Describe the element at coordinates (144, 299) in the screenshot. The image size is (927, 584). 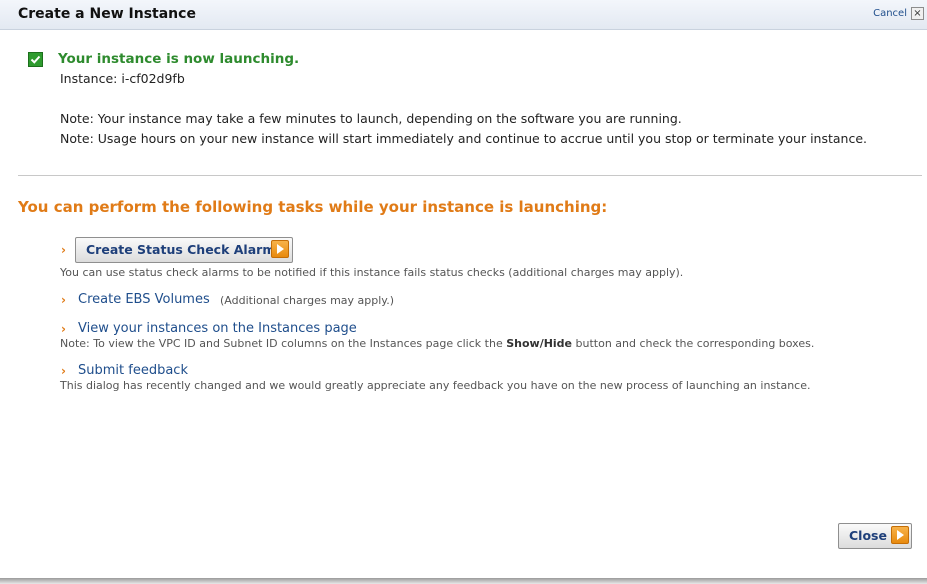
I see `create-ebs-volumes-link: Create EBS Volumes` at that location.